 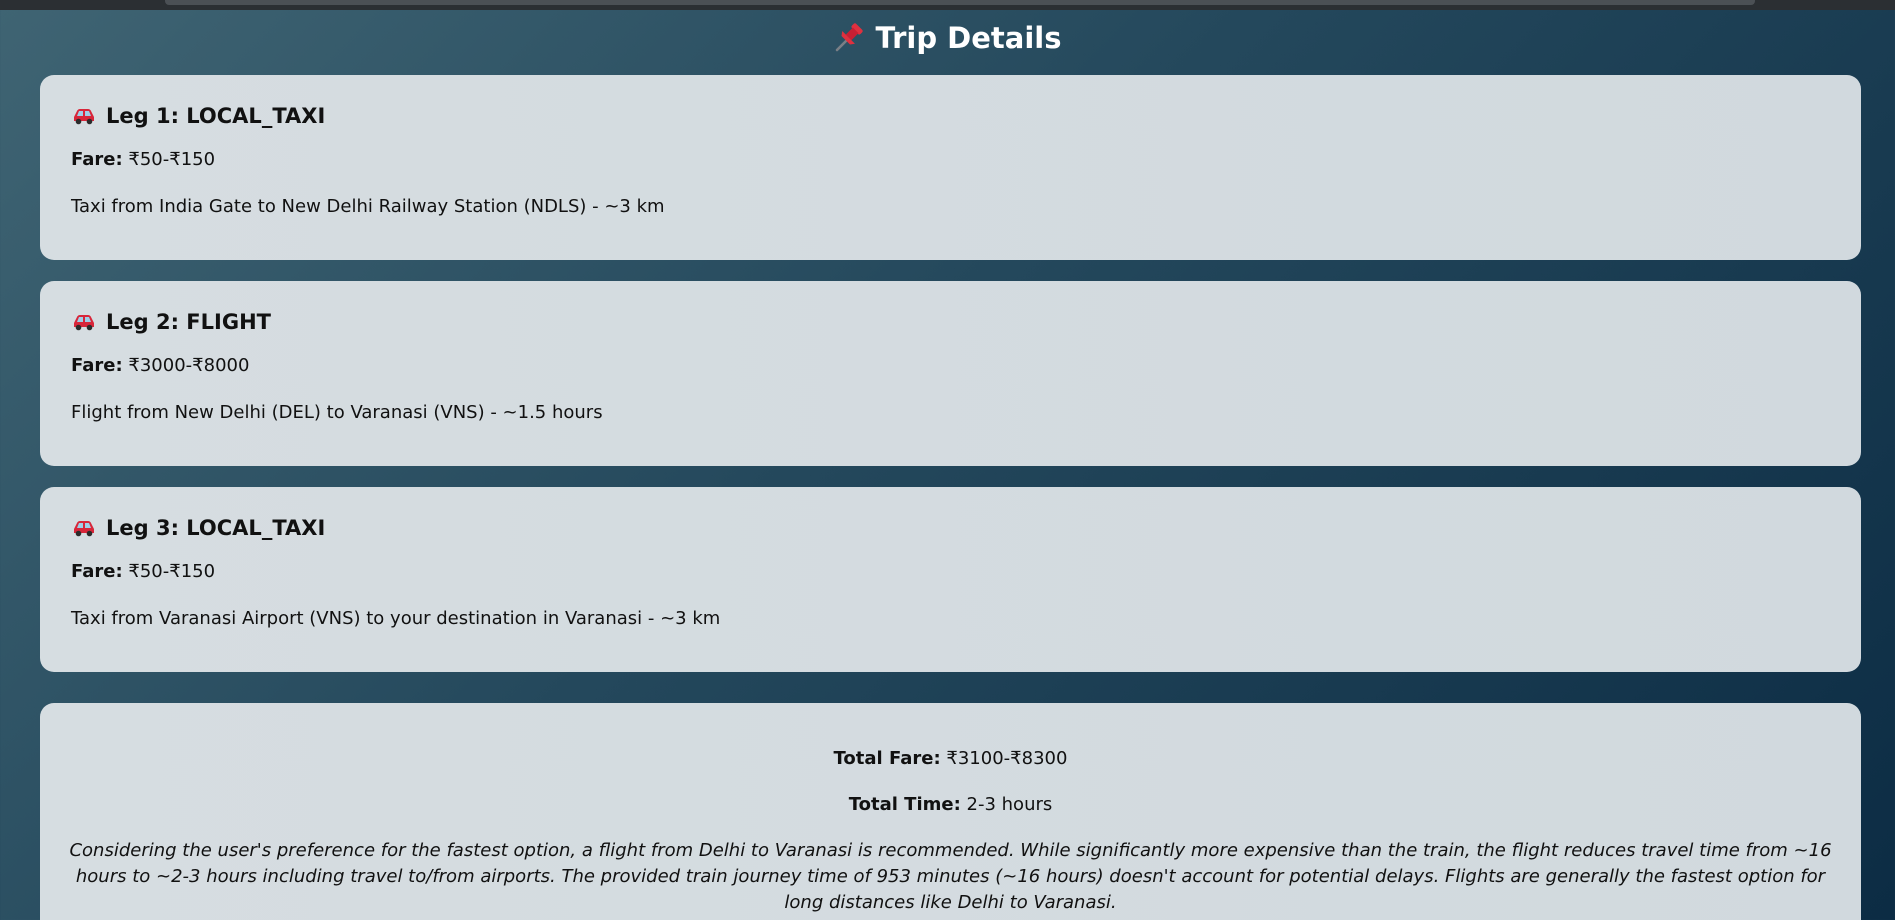 I want to click on page-title: Trip Details, so click(x=947, y=38).